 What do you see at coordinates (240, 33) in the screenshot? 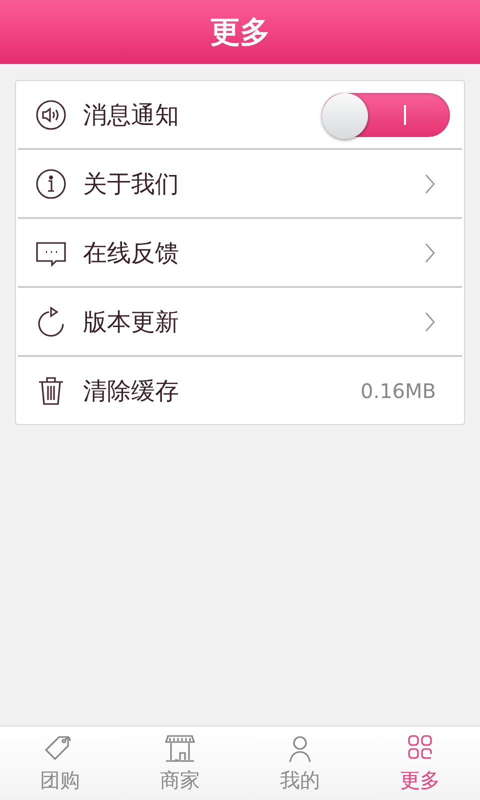
I see `page-title: 更多` at bounding box center [240, 33].